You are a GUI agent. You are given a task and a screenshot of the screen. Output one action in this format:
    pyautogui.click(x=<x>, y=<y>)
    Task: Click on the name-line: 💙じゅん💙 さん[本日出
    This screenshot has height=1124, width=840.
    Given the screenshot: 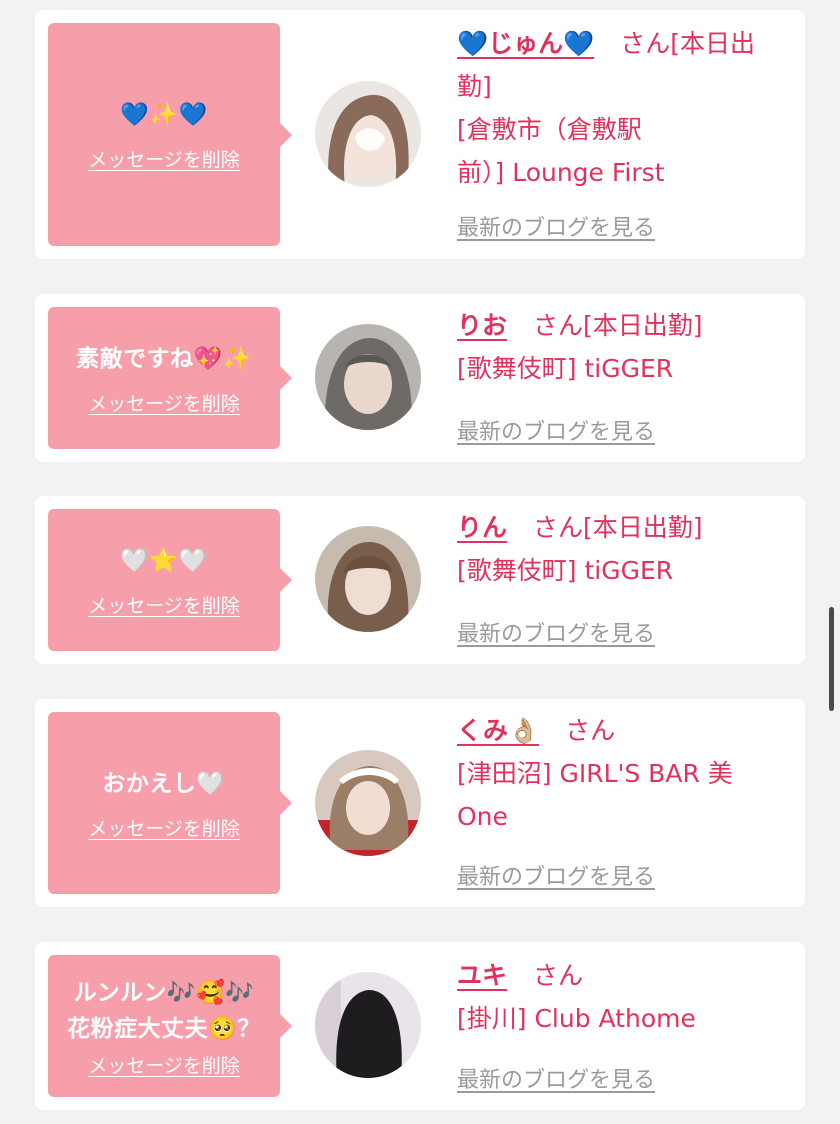 What is the action you would take?
    pyautogui.click(x=627, y=43)
    